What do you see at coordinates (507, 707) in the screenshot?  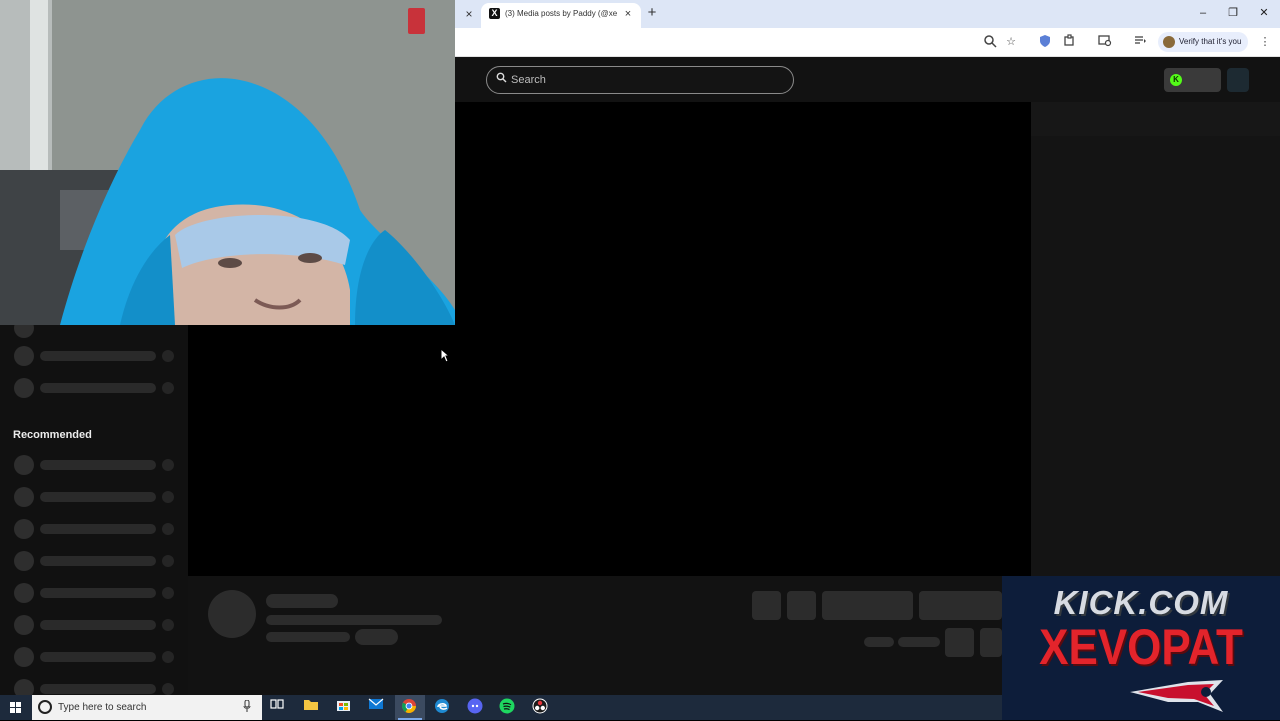 I see `spotify-icon` at bounding box center [507, 707].